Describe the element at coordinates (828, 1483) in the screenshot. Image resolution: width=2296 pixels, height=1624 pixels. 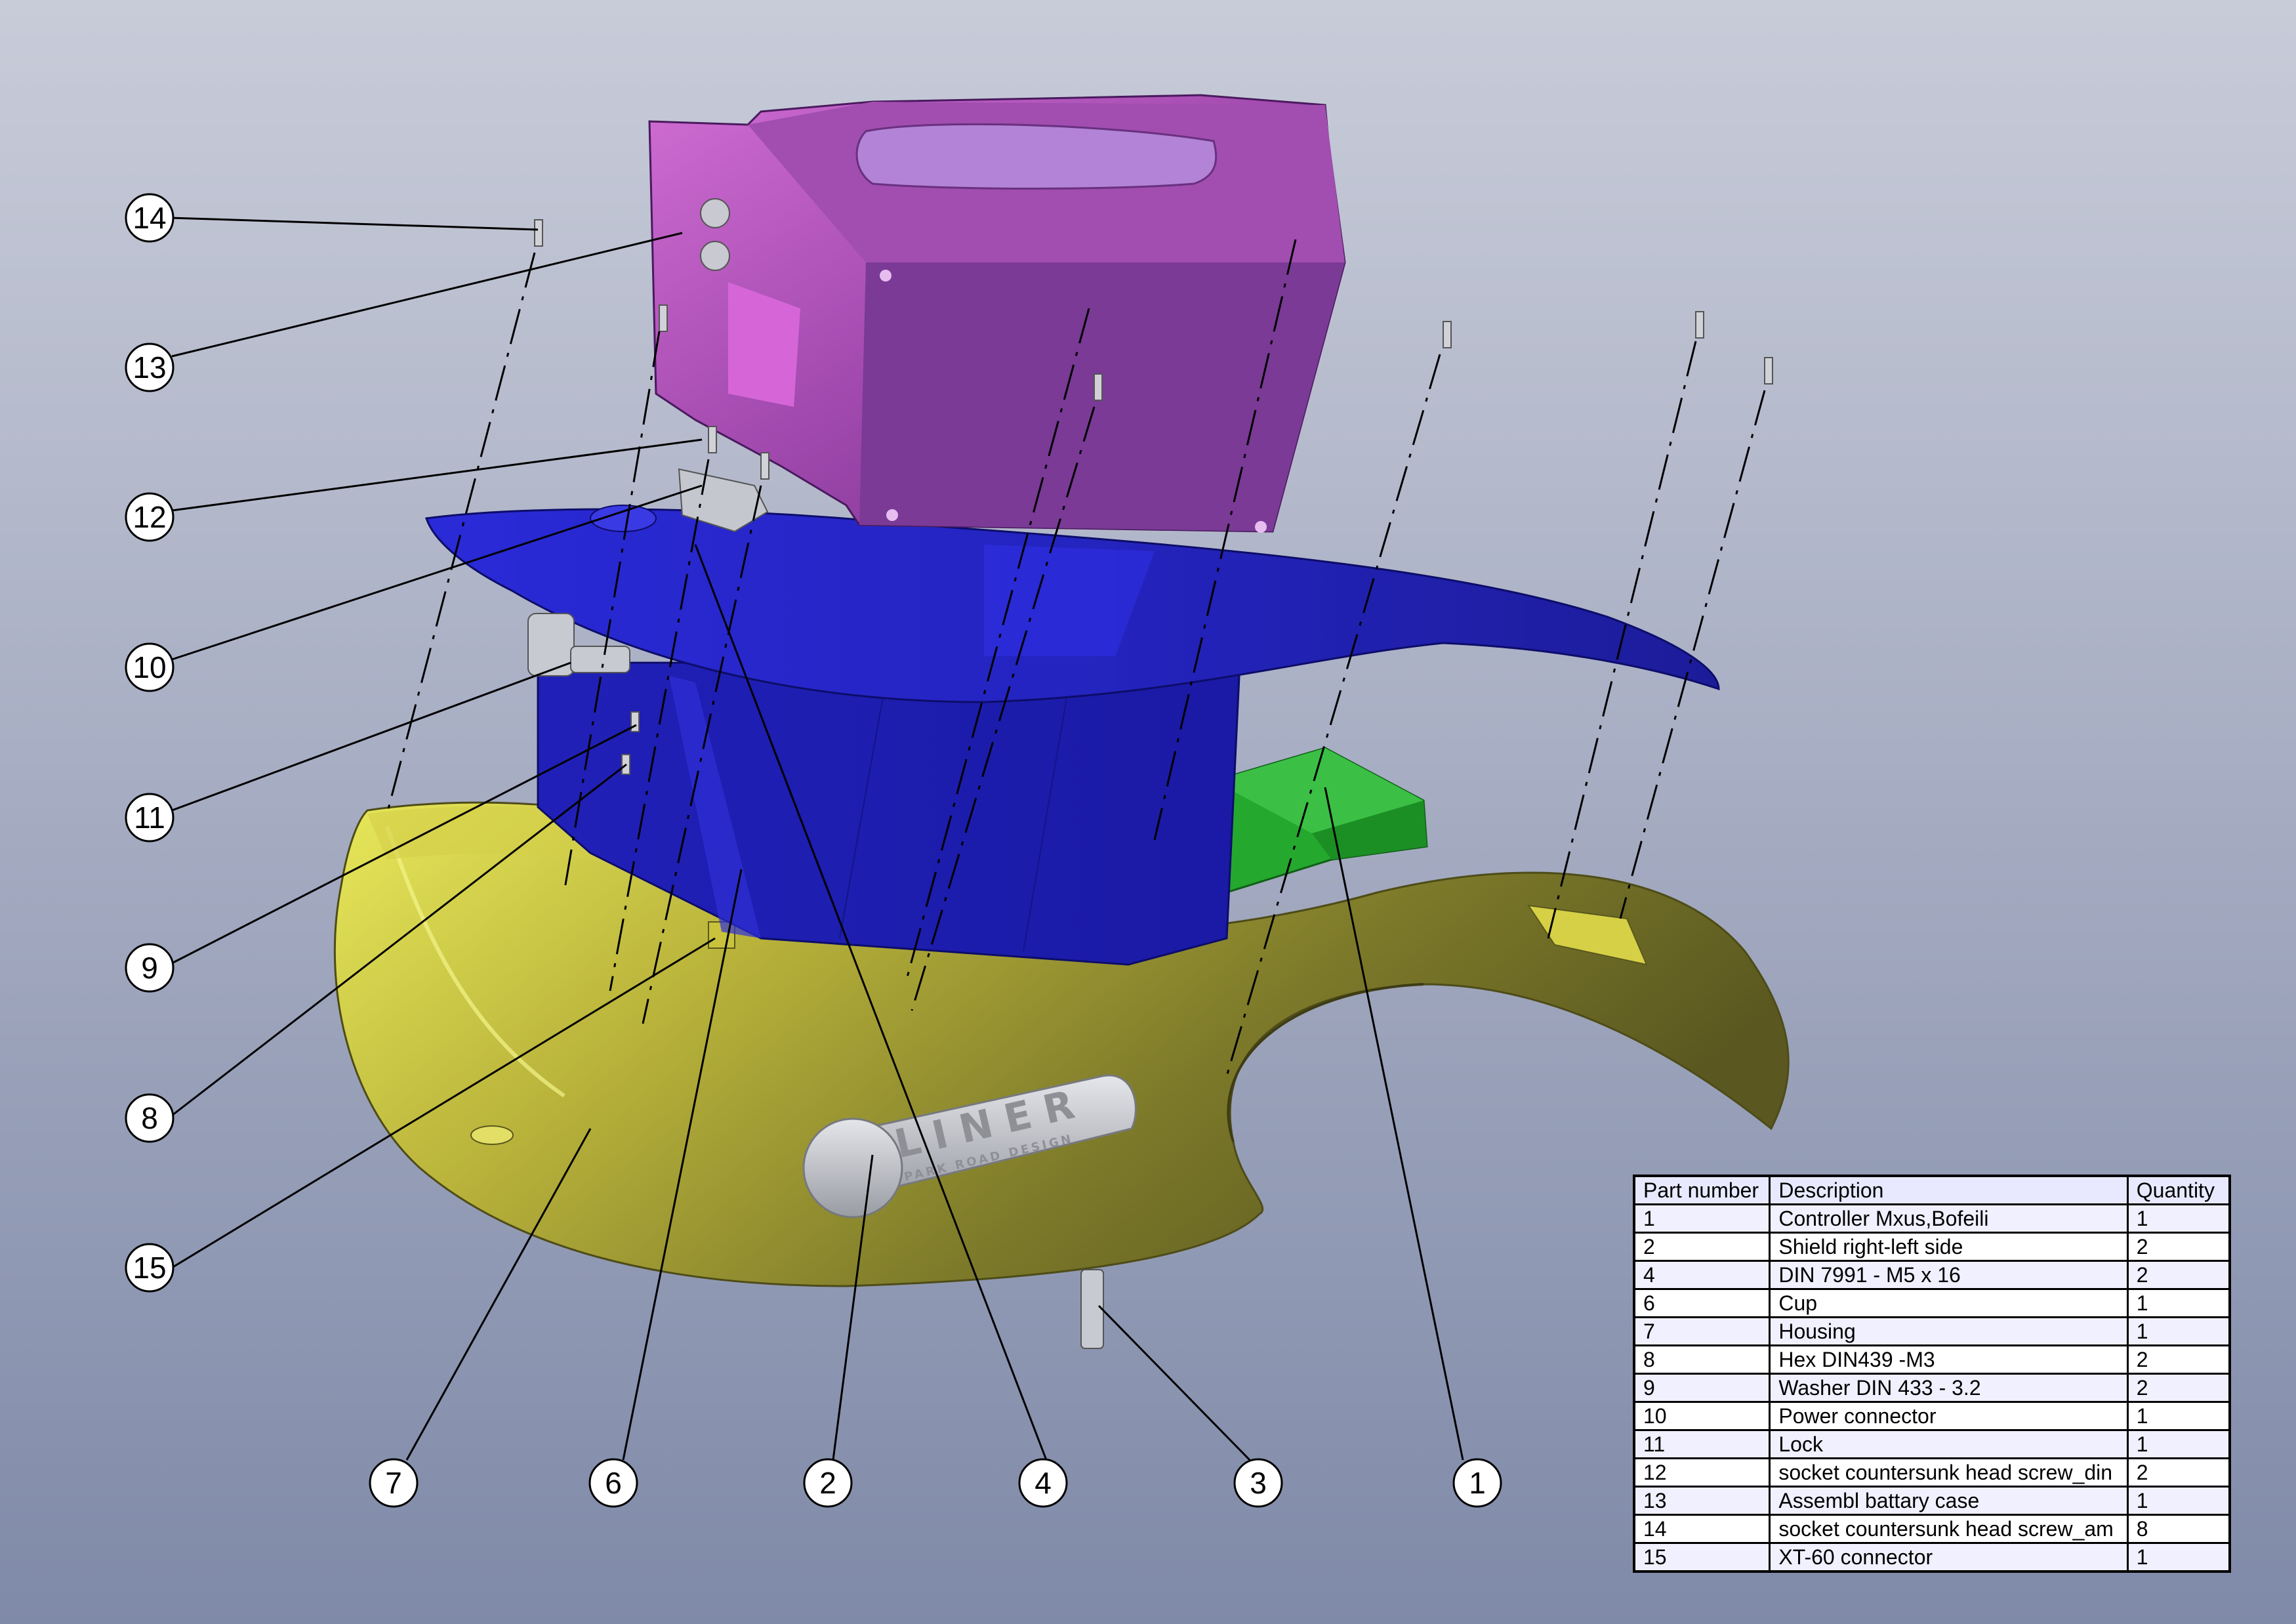
I see `balloon-label-2: 2` at that location.